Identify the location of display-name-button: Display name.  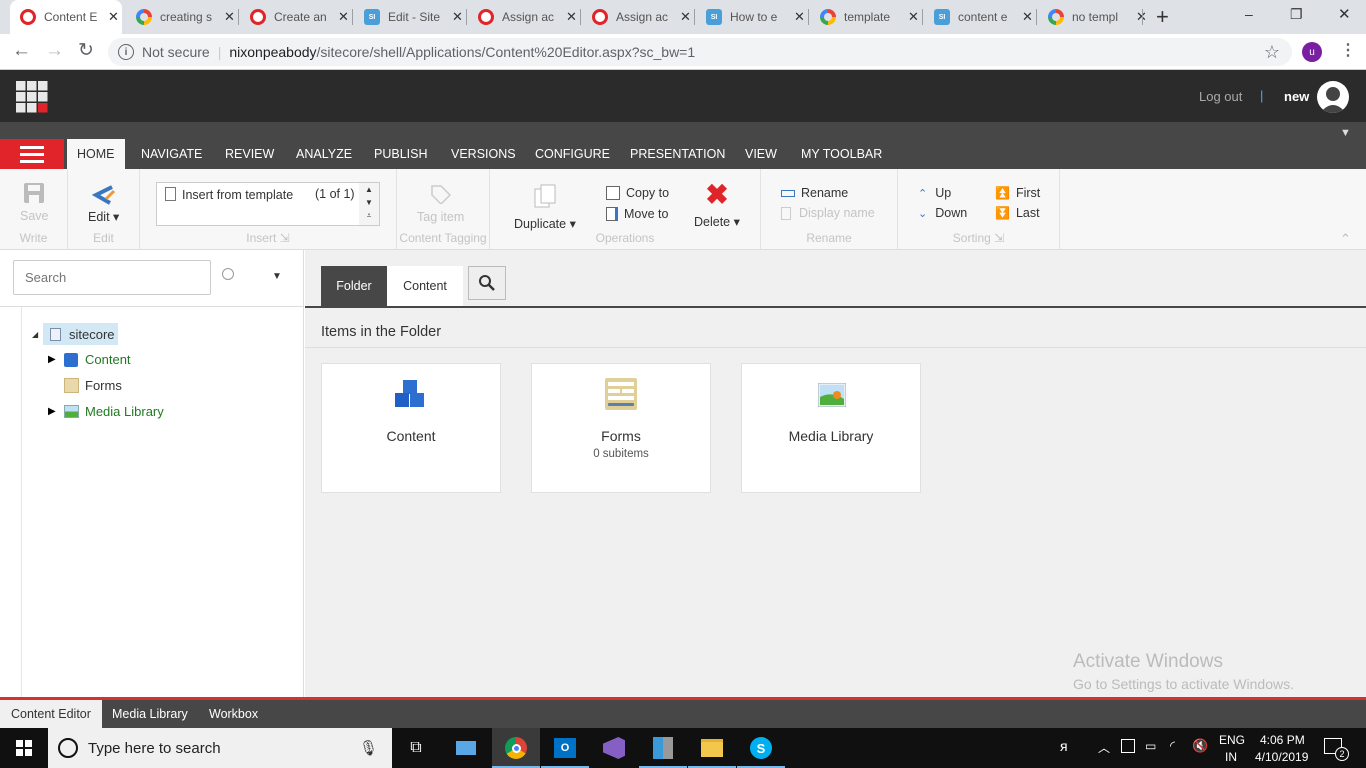
(828, 213).